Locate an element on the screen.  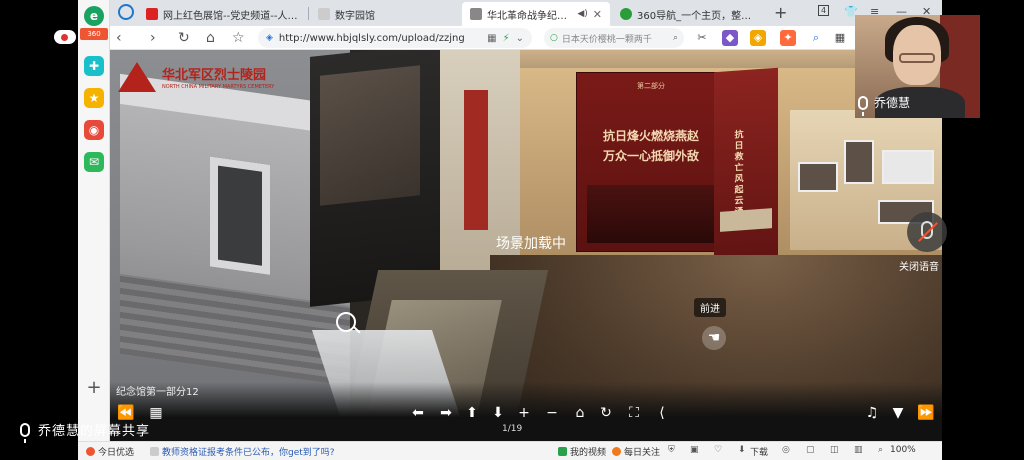
dropdown-chevron-icon: ⌄ is located at coordinates (520, 38).